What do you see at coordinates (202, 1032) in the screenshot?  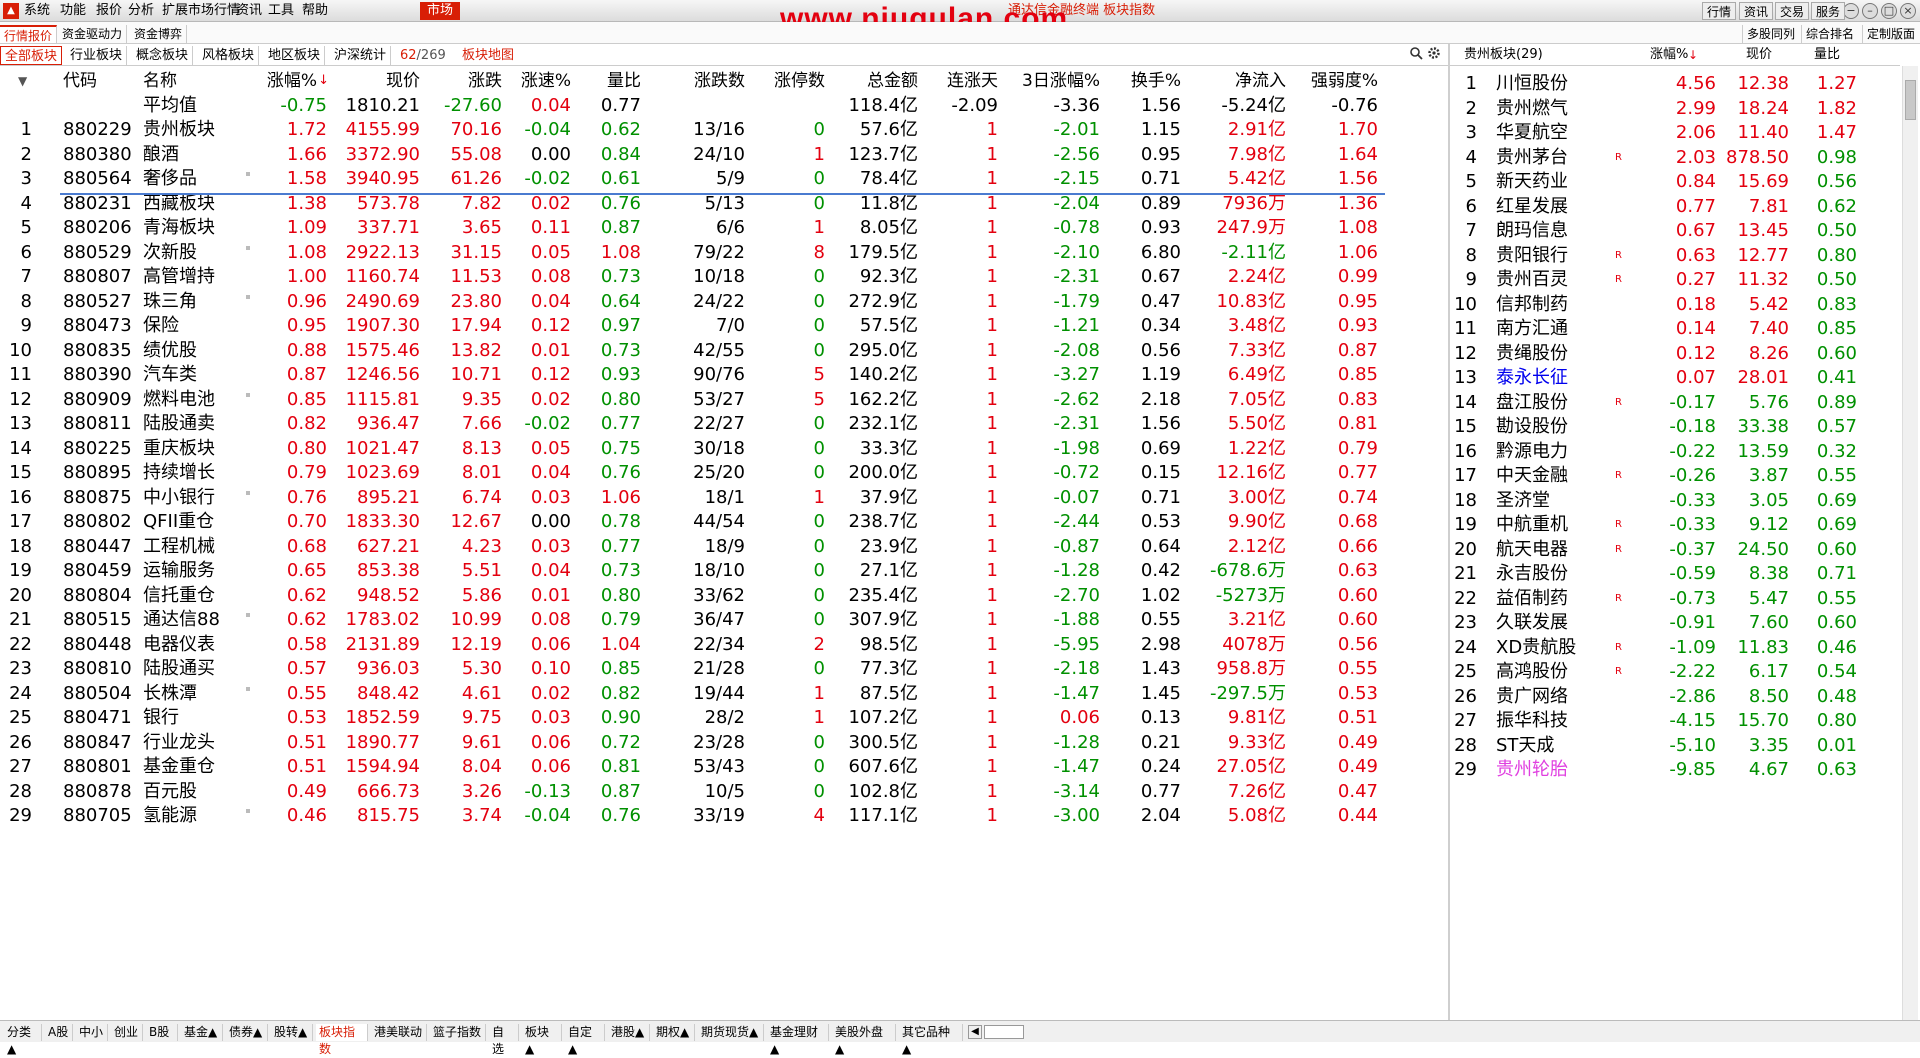 I see `bottom-tab-5: 基金▲` at bounding box center [202, 1032].